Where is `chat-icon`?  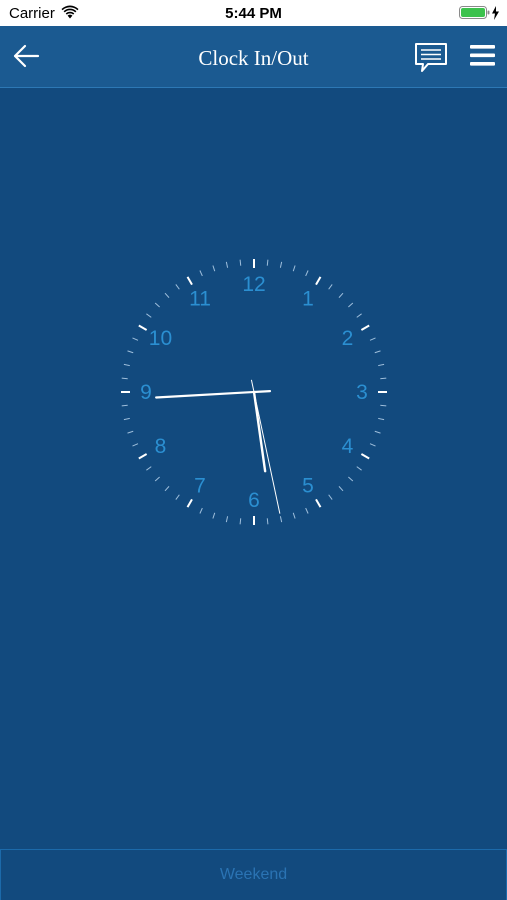
chat-icon is located at coordinates (431, 58).